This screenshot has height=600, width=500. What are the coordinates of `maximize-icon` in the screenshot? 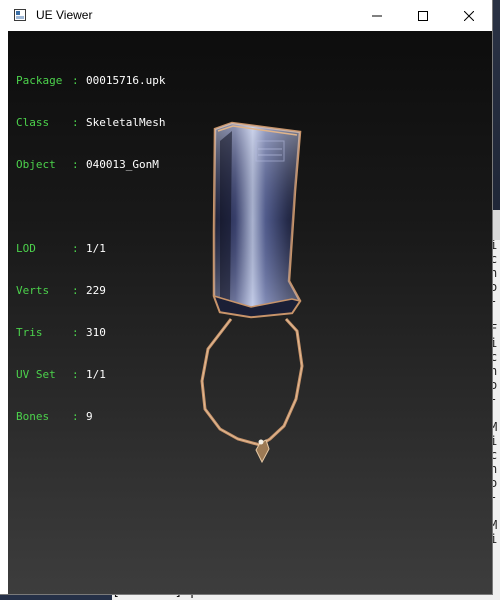 It's located at (423, 15).